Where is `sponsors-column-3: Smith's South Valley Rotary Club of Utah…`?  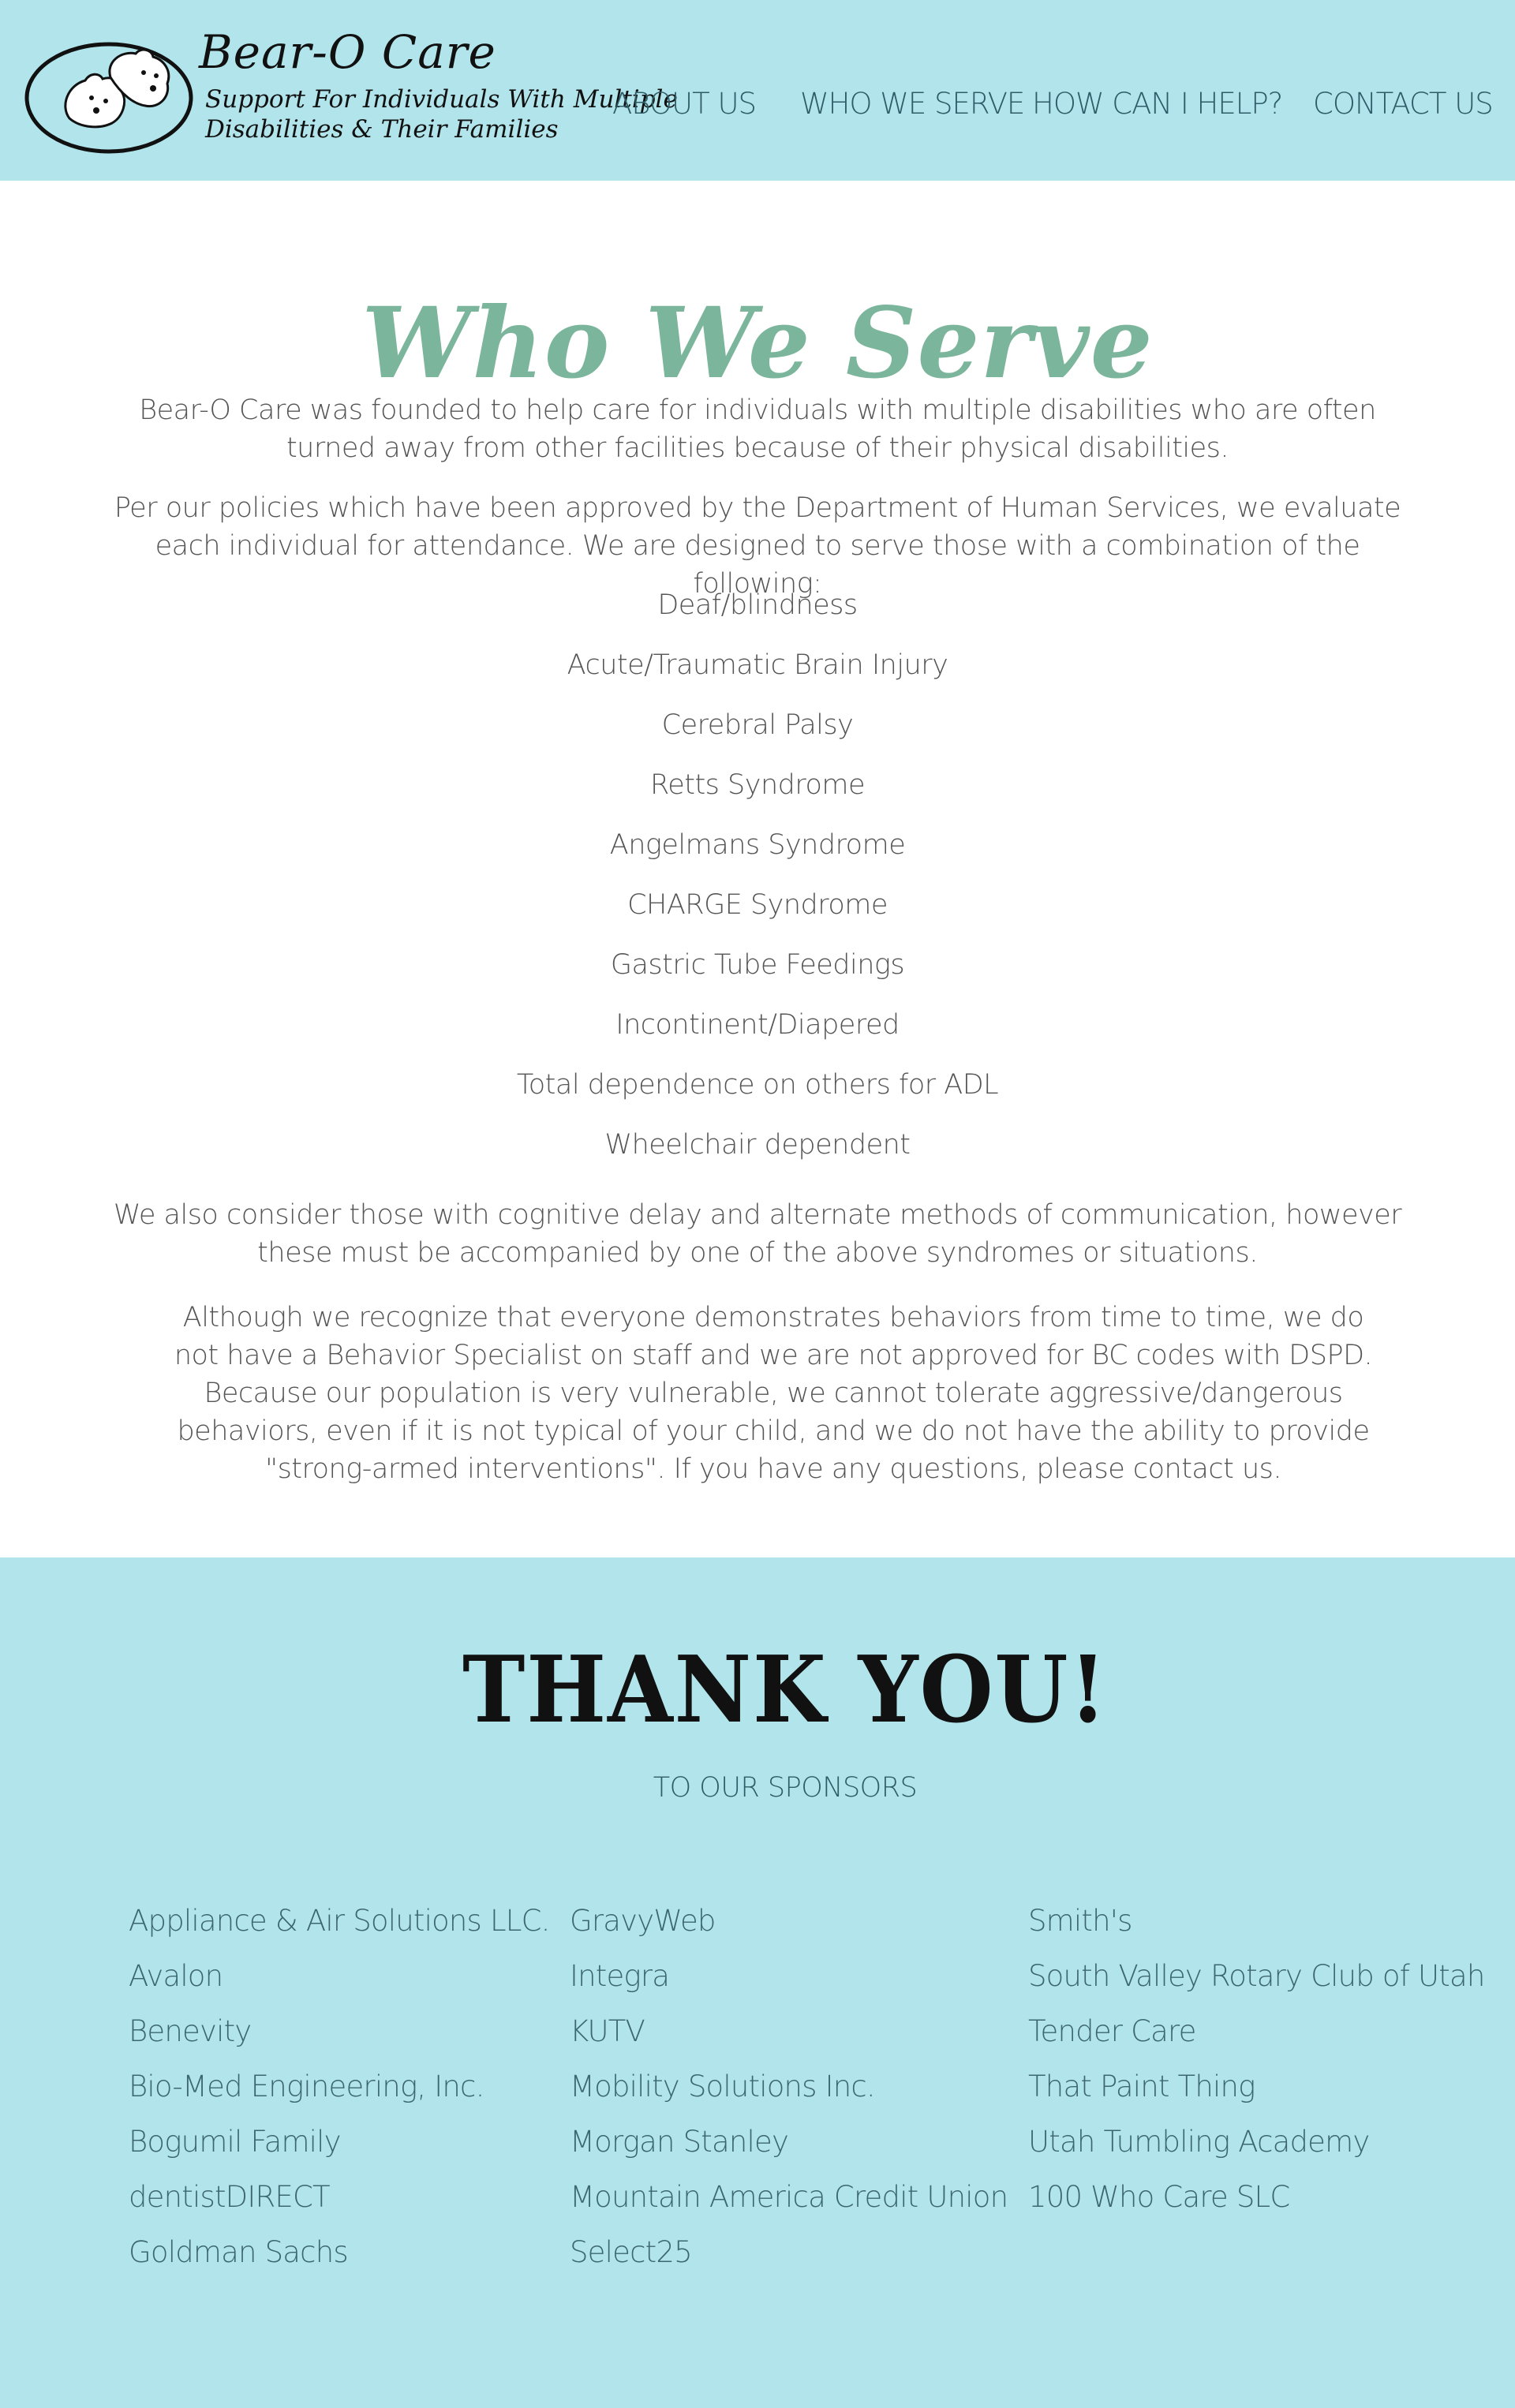 sponsors-column-3: Smith's South Valley Rotary Club of Utah… is located at coordinates (1256, 2067).